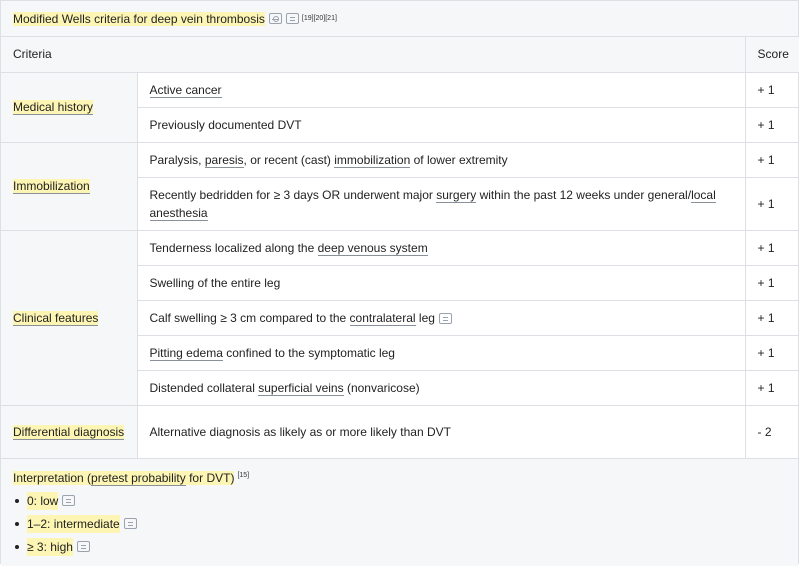  Describe the element at coordinates (441, 283) in the screenshot. I see `criterion-cell: Swelling of the entire leg` at that location.